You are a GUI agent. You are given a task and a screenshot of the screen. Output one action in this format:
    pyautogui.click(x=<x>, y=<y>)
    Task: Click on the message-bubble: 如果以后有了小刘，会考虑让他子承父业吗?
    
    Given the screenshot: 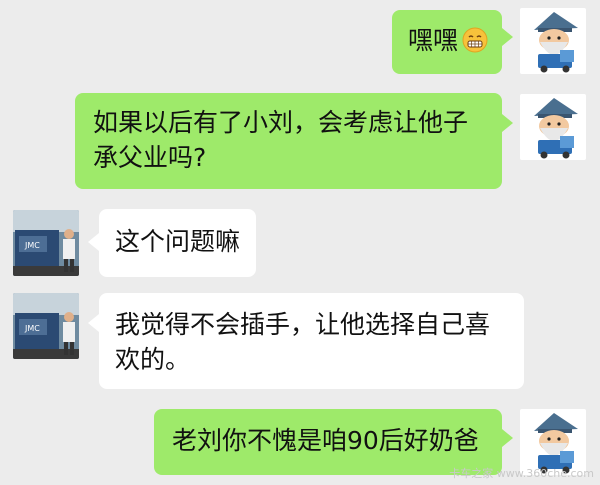 What is the action you would take?
    pyautogui.click(x=288, y=141)
    